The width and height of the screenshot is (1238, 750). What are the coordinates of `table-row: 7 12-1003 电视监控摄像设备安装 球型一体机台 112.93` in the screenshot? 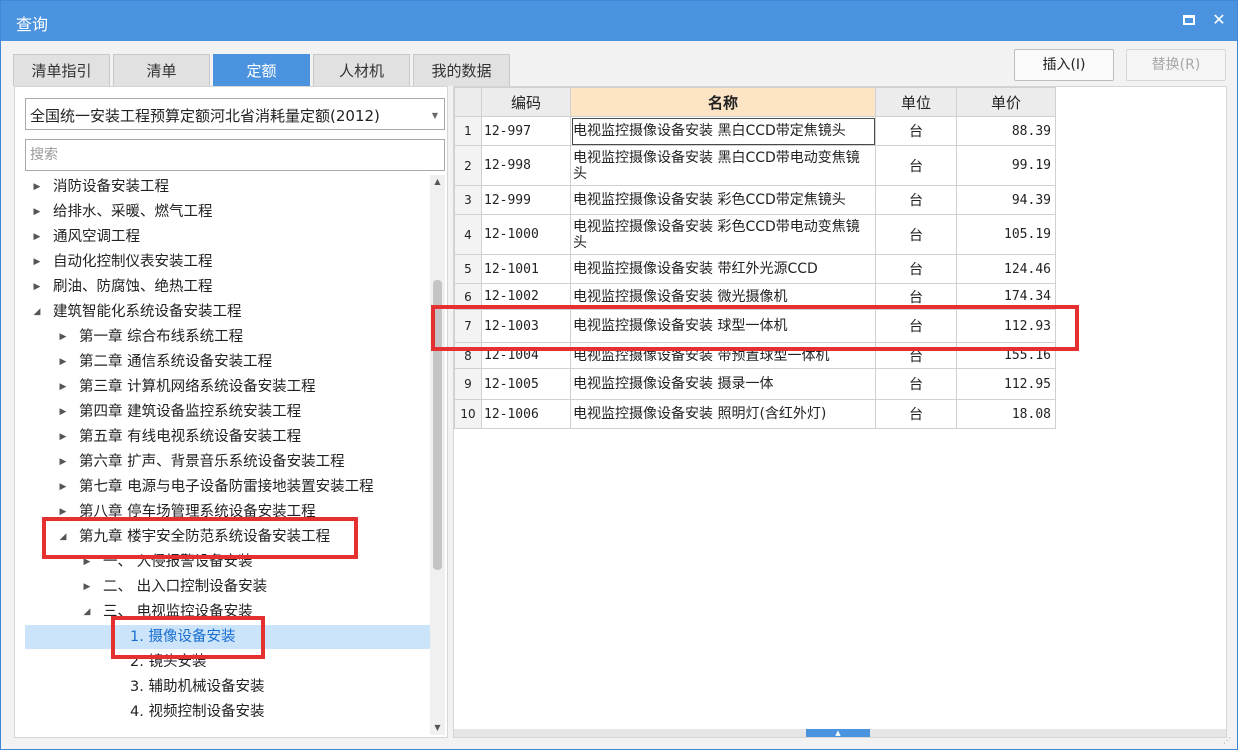 It's located at (755, 326).